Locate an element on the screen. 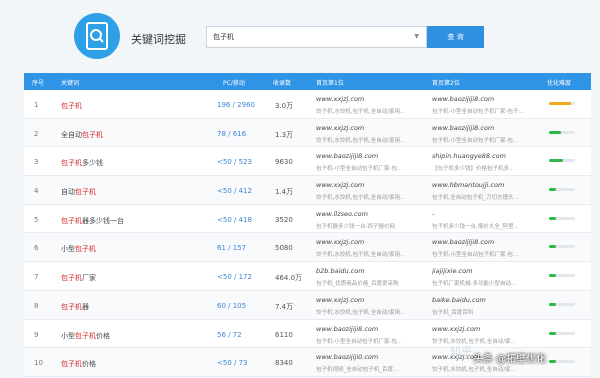 This screenshot has height=378, width=600. rank1-title: 包子机_优质商品价格_百度爱采购 is located at coordinates (357, 284).